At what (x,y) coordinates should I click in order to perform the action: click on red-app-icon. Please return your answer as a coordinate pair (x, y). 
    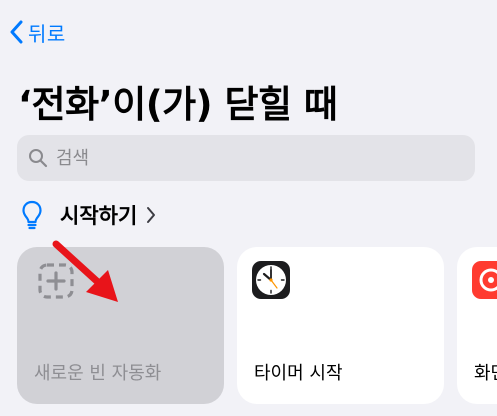
    Looking at the image, I should click on (484, 280).